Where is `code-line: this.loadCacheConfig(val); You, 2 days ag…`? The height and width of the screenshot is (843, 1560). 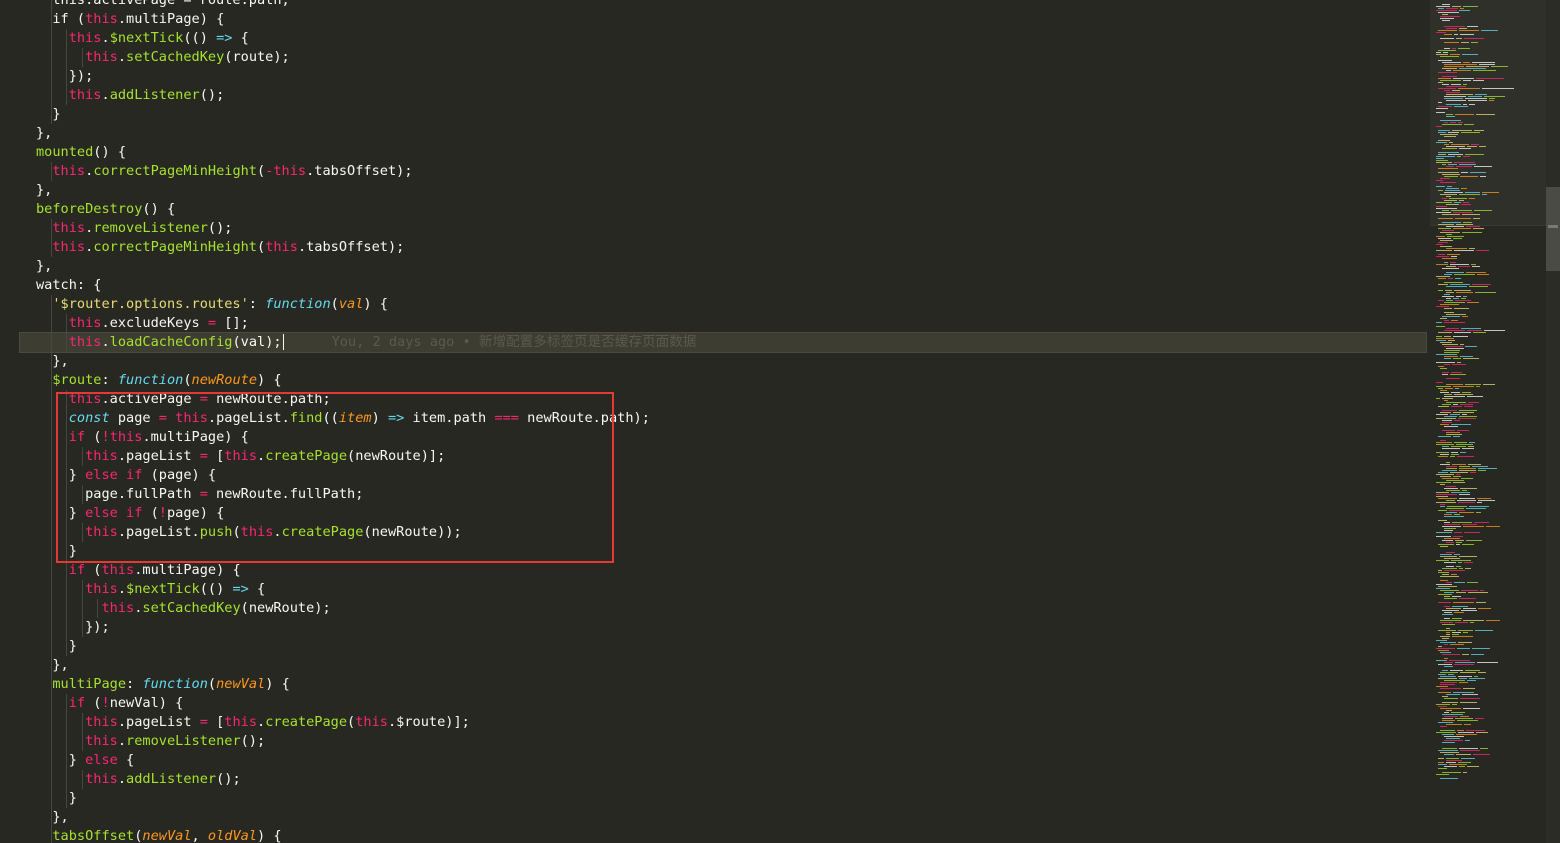
code-line: this.loadCacheConfig(val); You, 2 days ag… is located at coordinates (723, 342).